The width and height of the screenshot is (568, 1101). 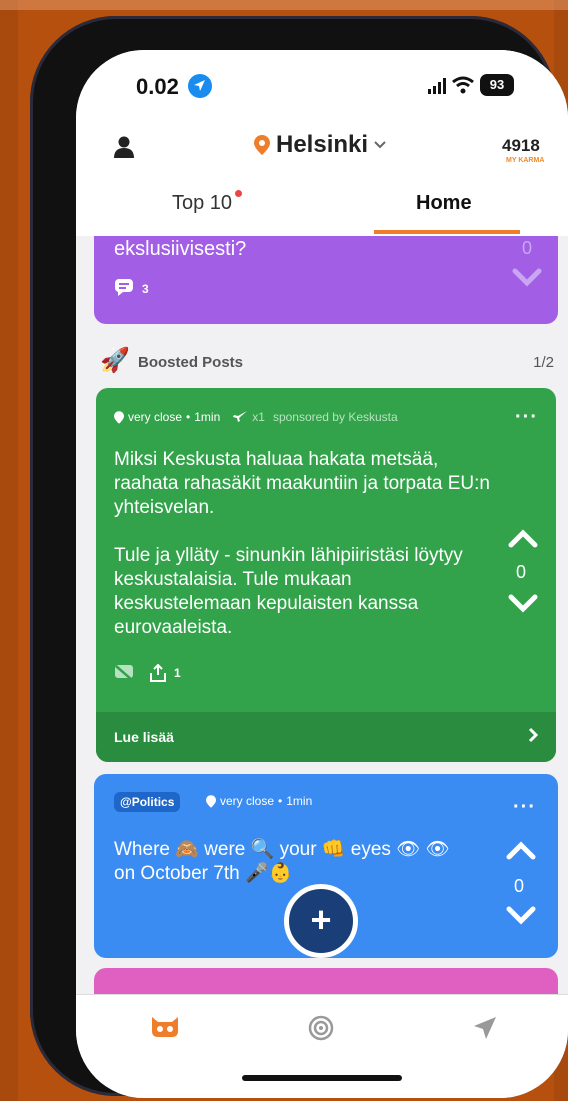 What do you see at coordinates (444, 203) in the screenshot?
I see `tab-home: Home` at bounding box center [444, 203].